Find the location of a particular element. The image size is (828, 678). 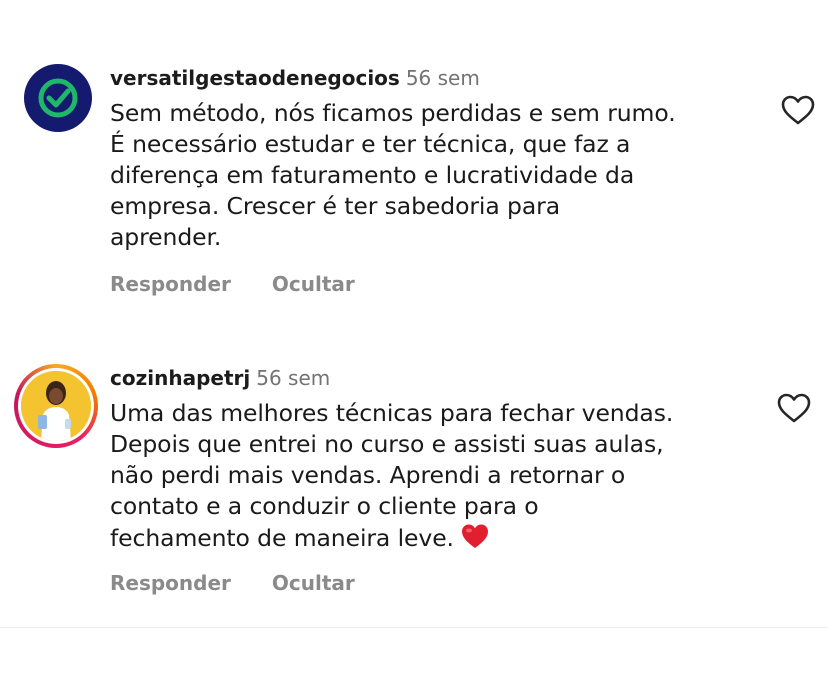

avatar-photo is located at coordinates (56, 406).